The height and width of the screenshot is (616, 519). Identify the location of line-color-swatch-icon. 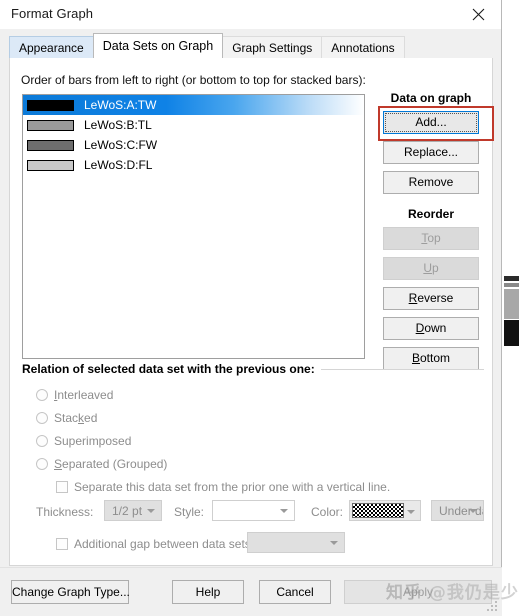
(378, 510).